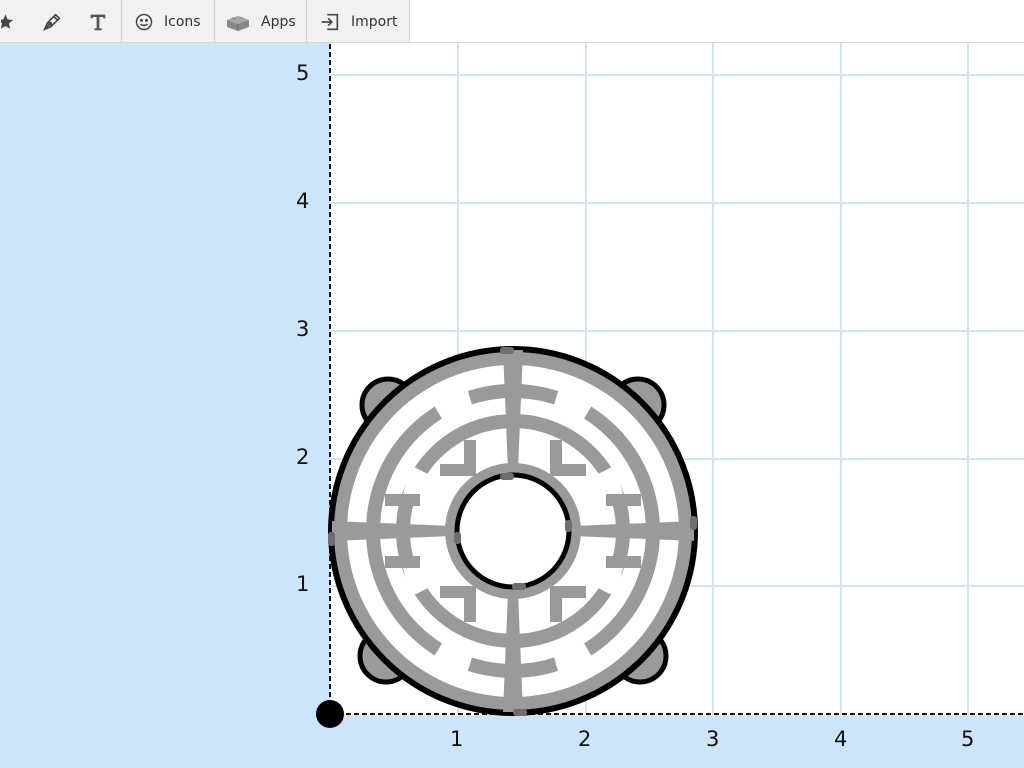 This screenshot has width=1024, height=768. What do you see at coordinates (330, 714) in the screenshot?
I see `origin-marker` at bounding box center [330, 714].